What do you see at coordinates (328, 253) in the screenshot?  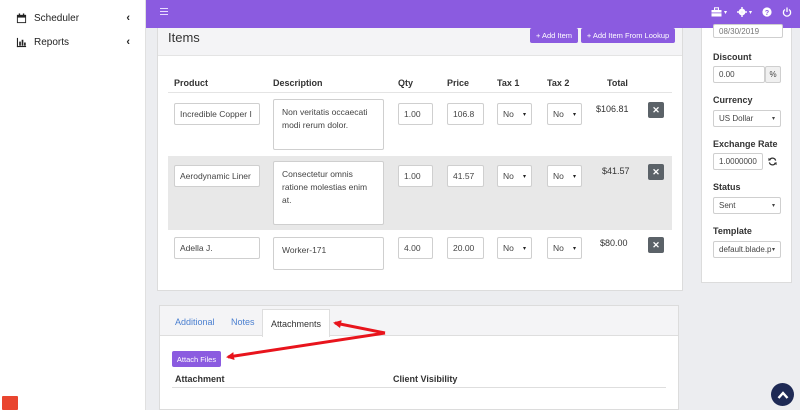 I see `description-textarea: Worker-171` at bounding box center [328, 253].